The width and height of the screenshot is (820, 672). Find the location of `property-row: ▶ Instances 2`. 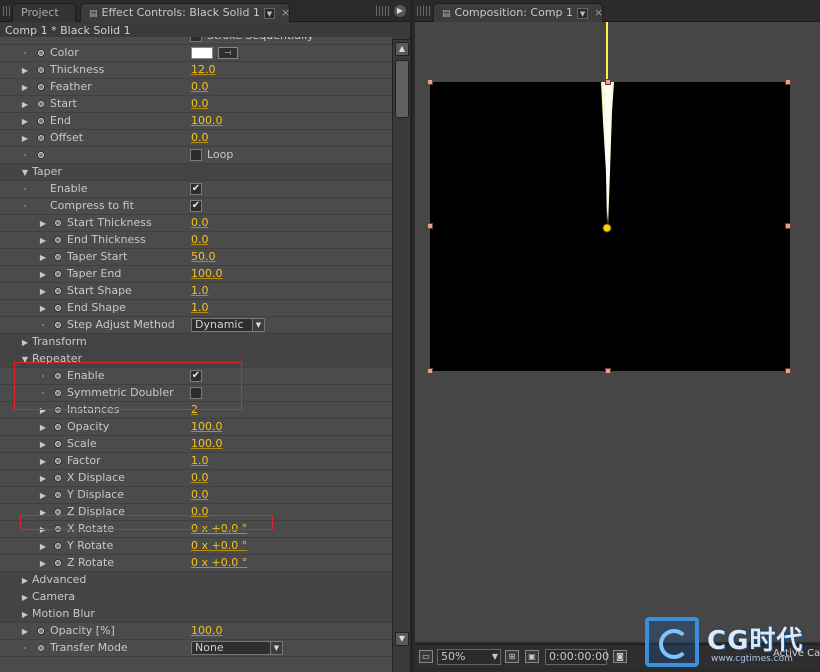

property-row: ▶ Instances 2 is located at coordinates (196, 410).